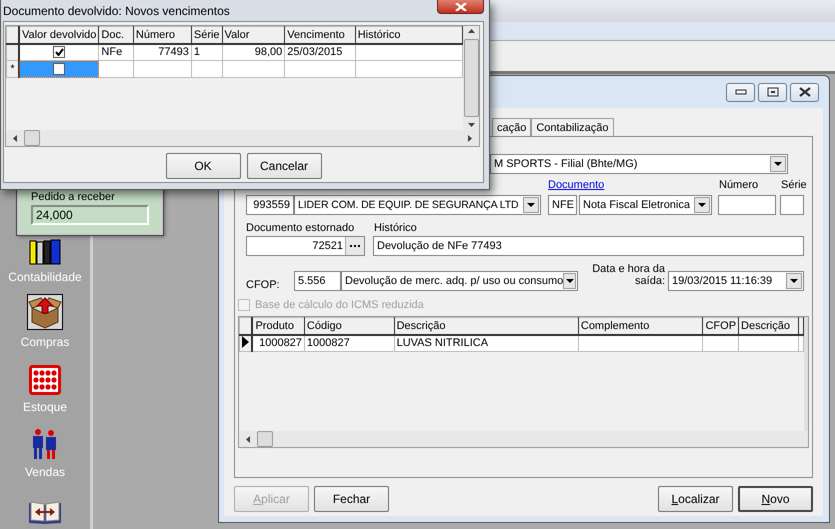 Image resolution: width=835 pixels, height=529 pixels. I want to click on tab: Contabilização, so click(572, 127).